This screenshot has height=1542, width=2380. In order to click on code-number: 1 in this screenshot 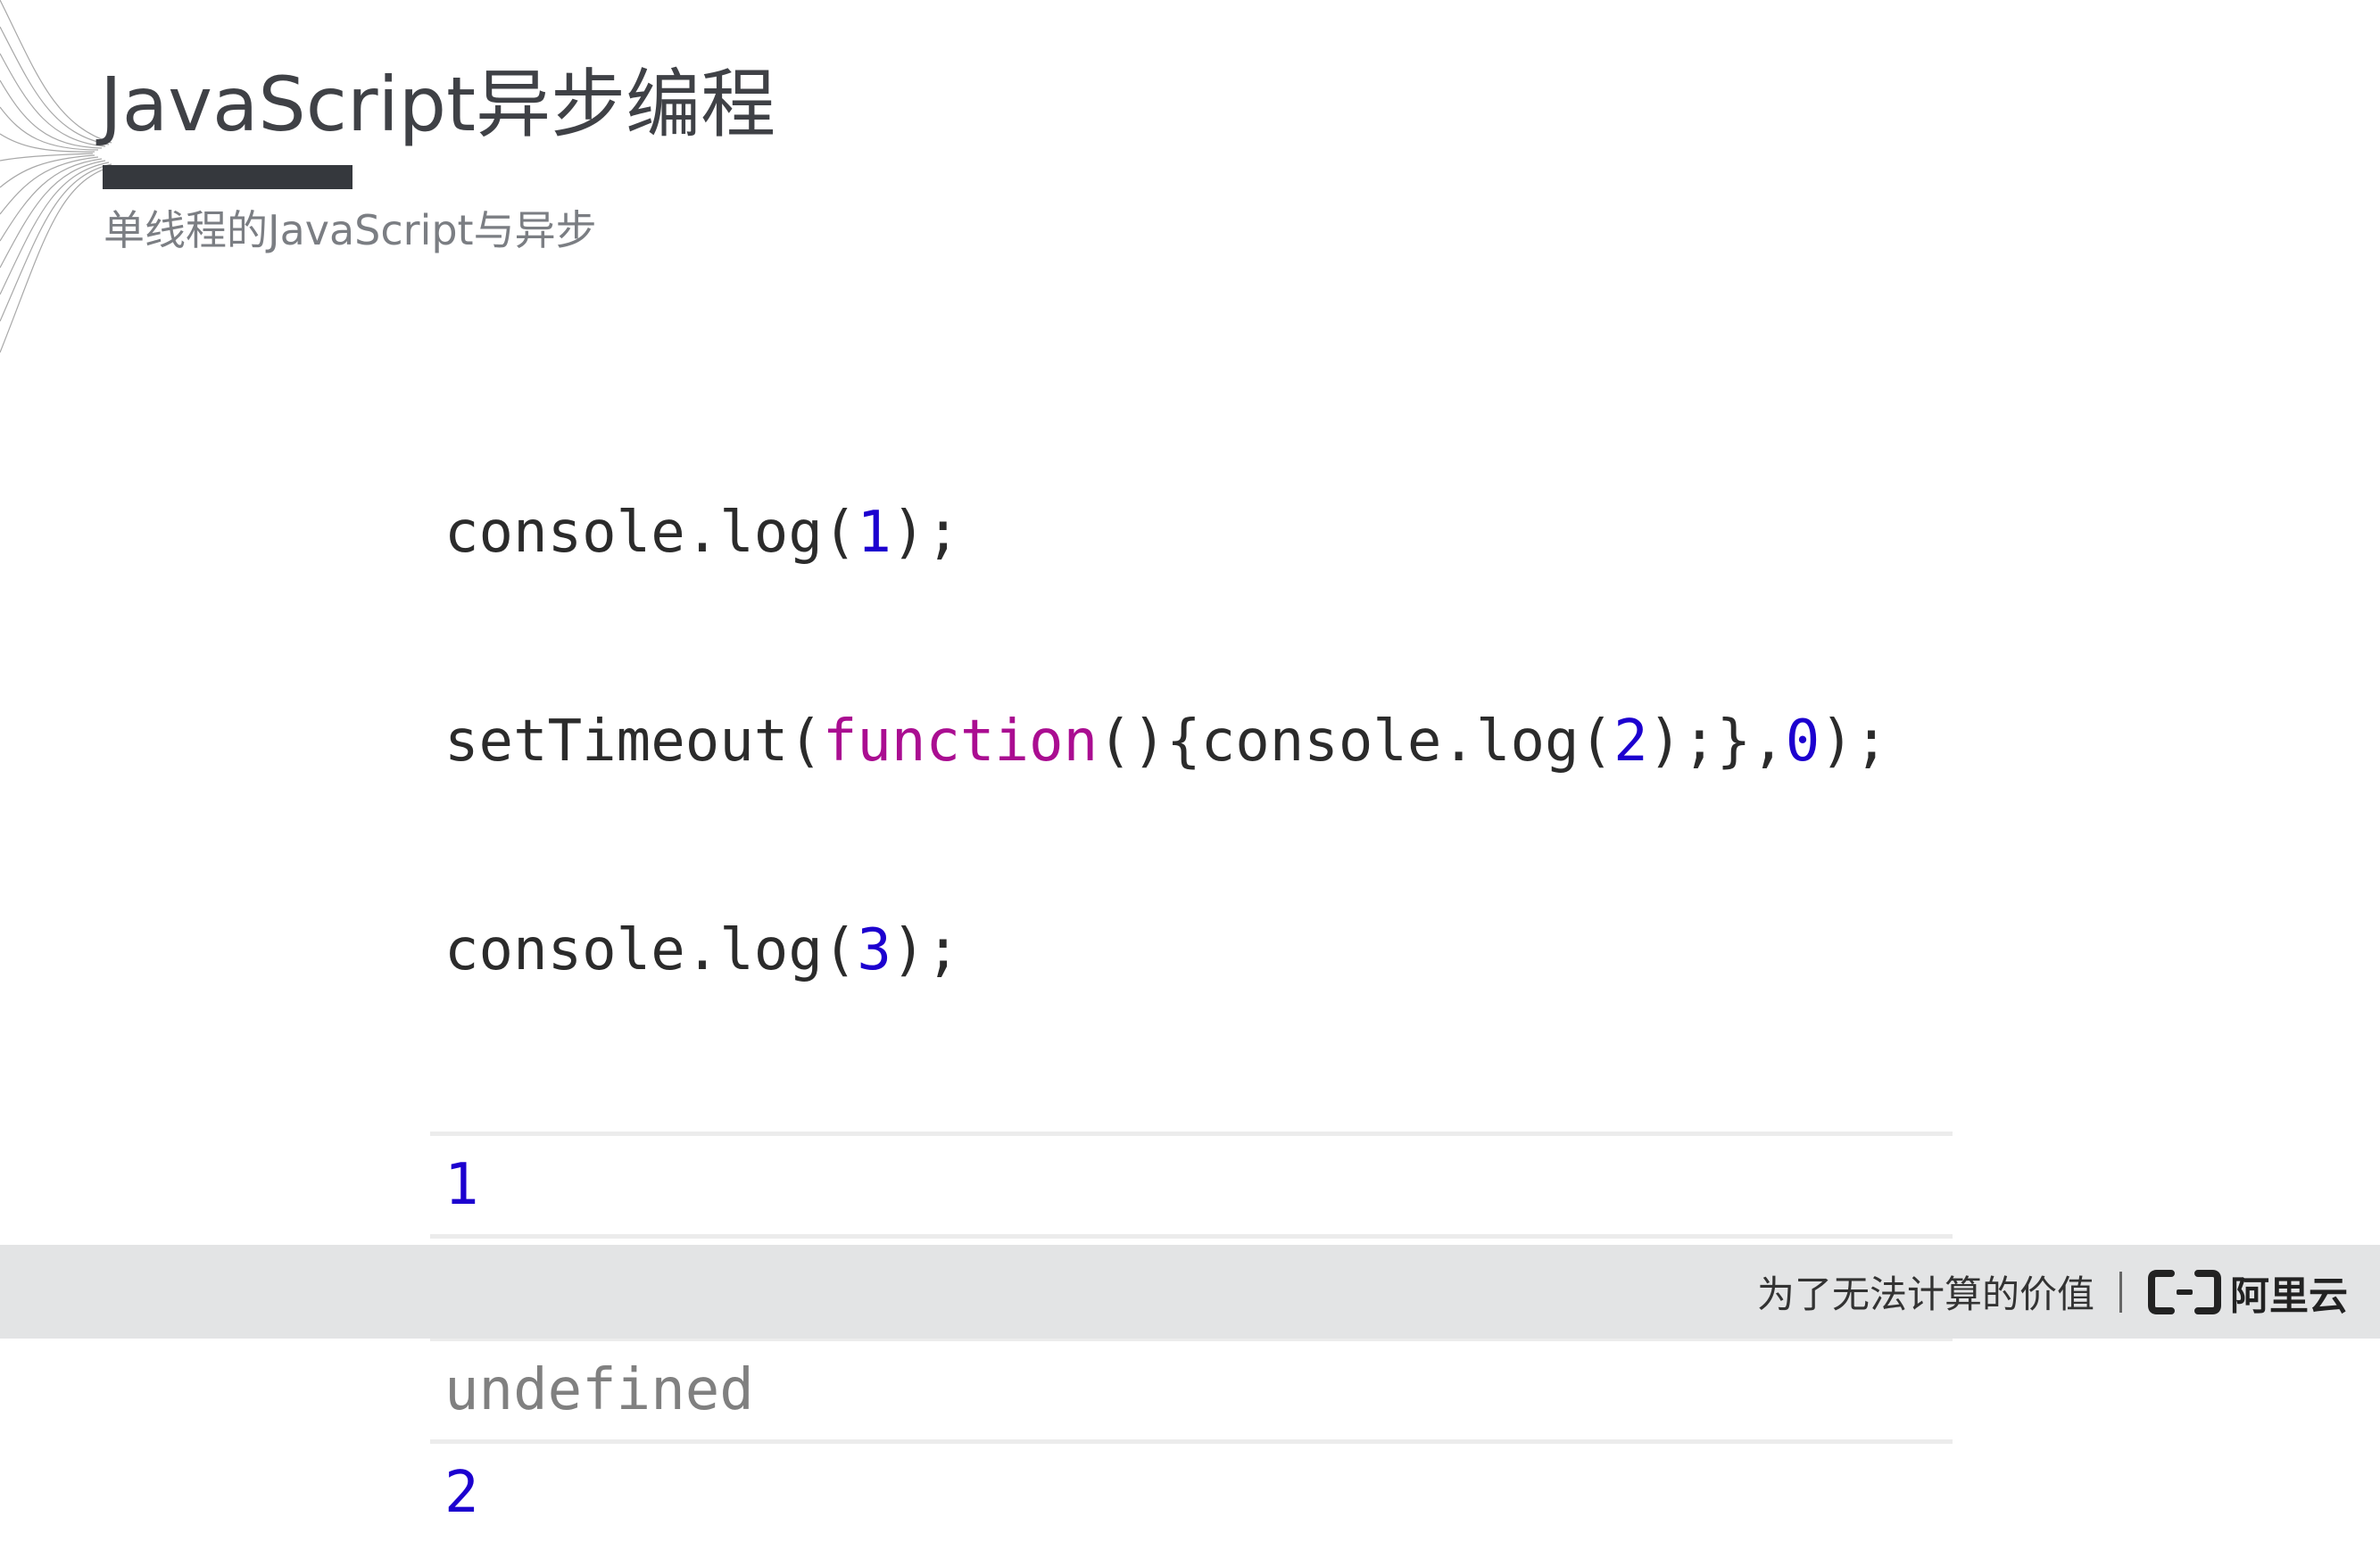, I will do `click(874, 533)`.